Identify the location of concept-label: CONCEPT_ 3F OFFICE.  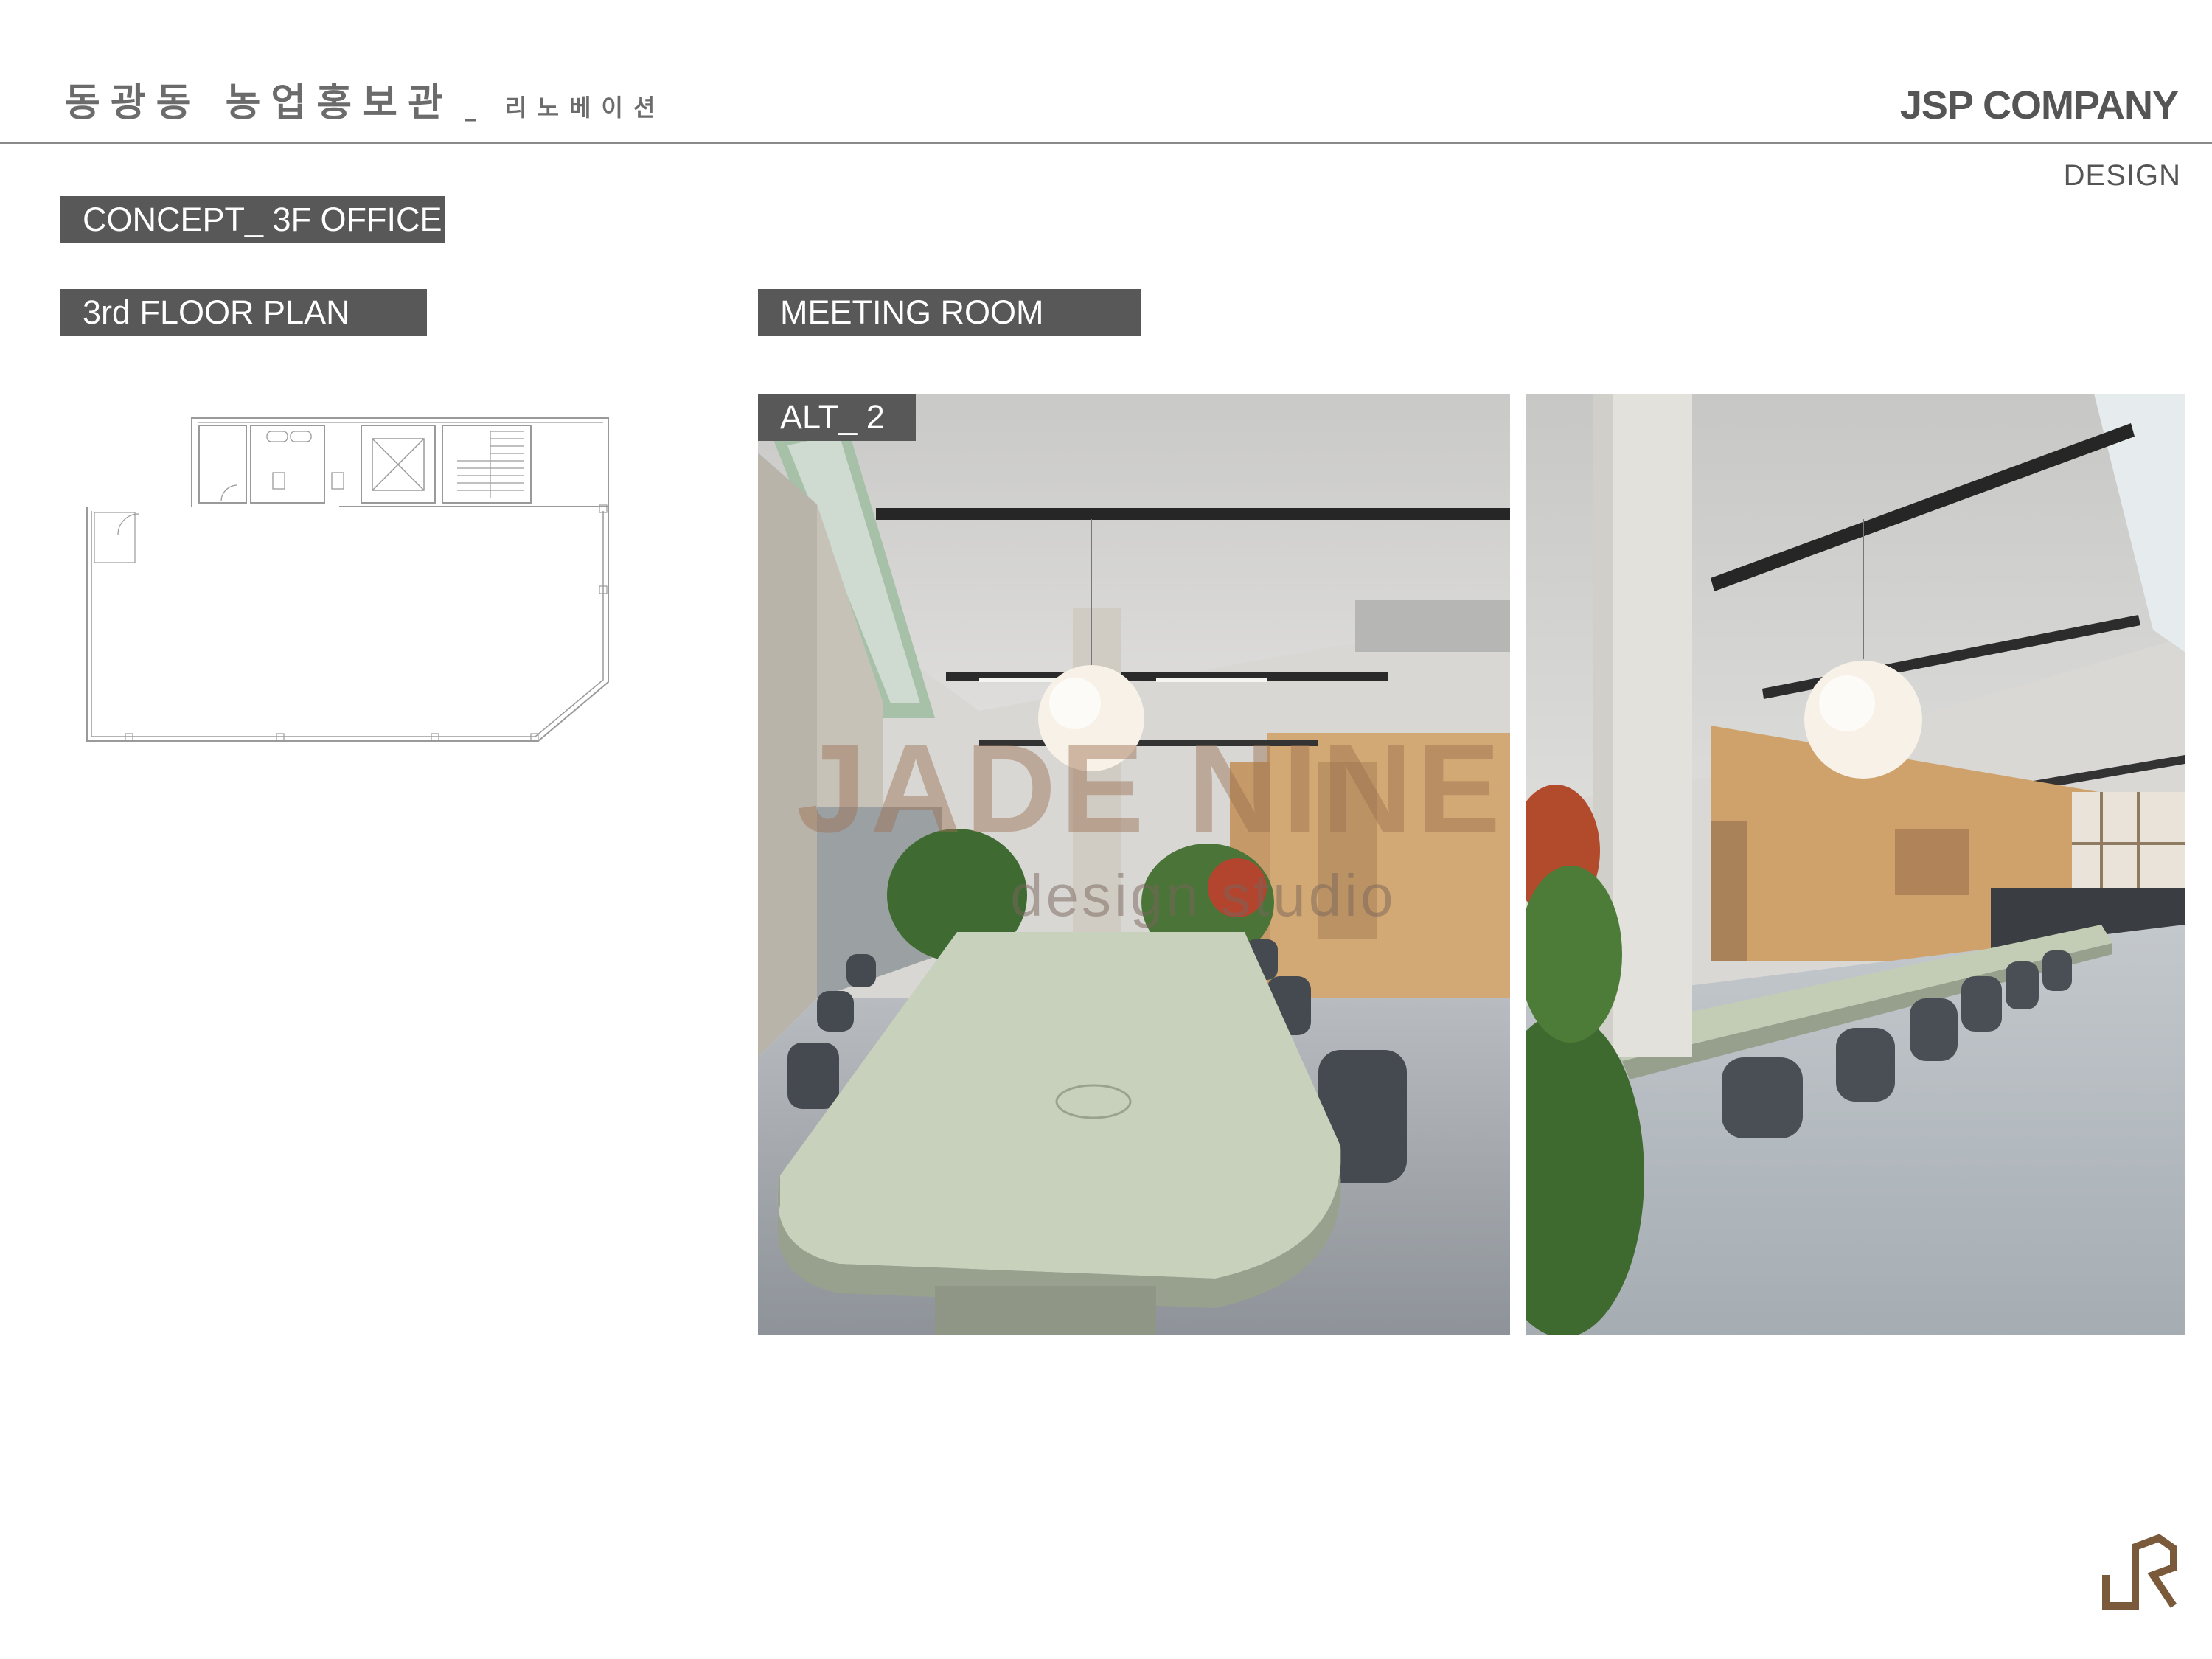
(252, 219).